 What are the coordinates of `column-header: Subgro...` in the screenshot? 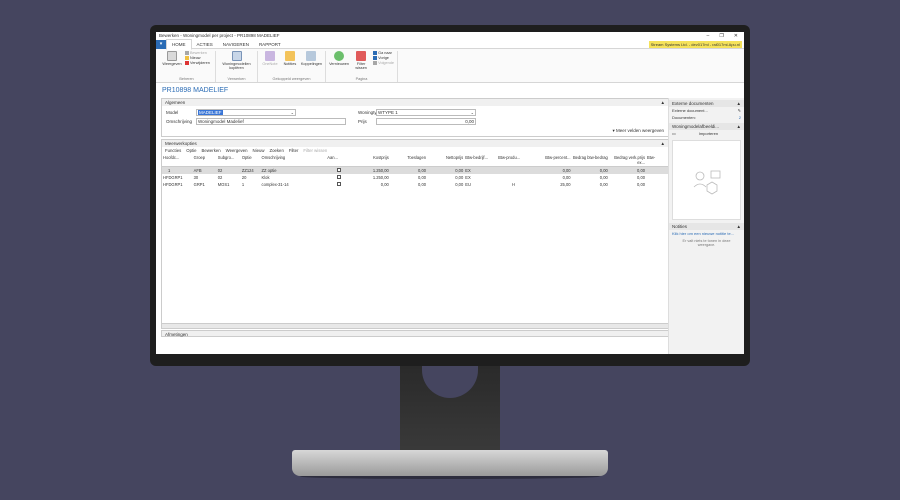 It's located at (228, 160).